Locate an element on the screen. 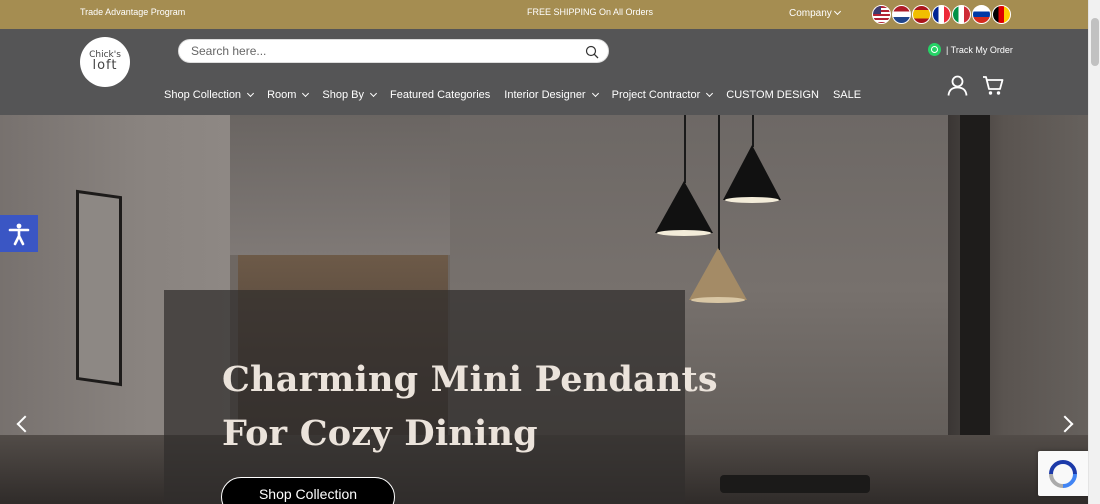 This screenshot has width=1100, height=504. accessibility-icon is located at coordinates (19, 234).